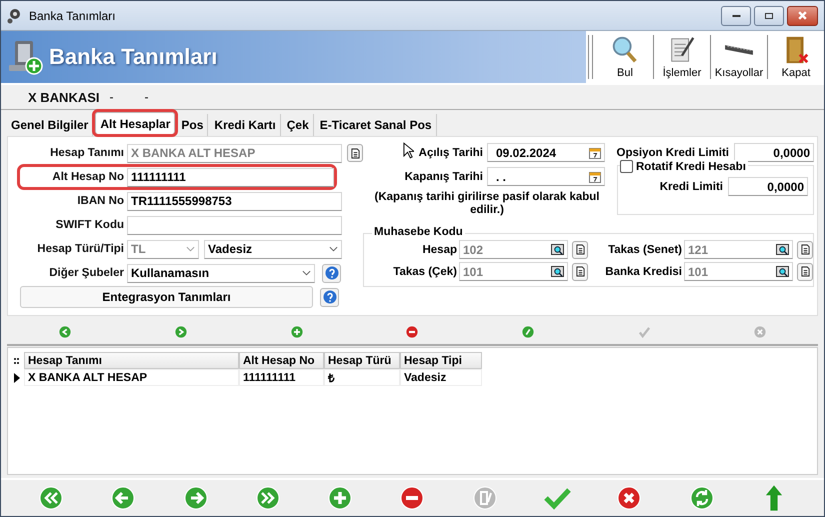  What do you see at coordinates (513, 249) in the screenshot?
I see `input-field: 102` at bounding box center [513, 249].